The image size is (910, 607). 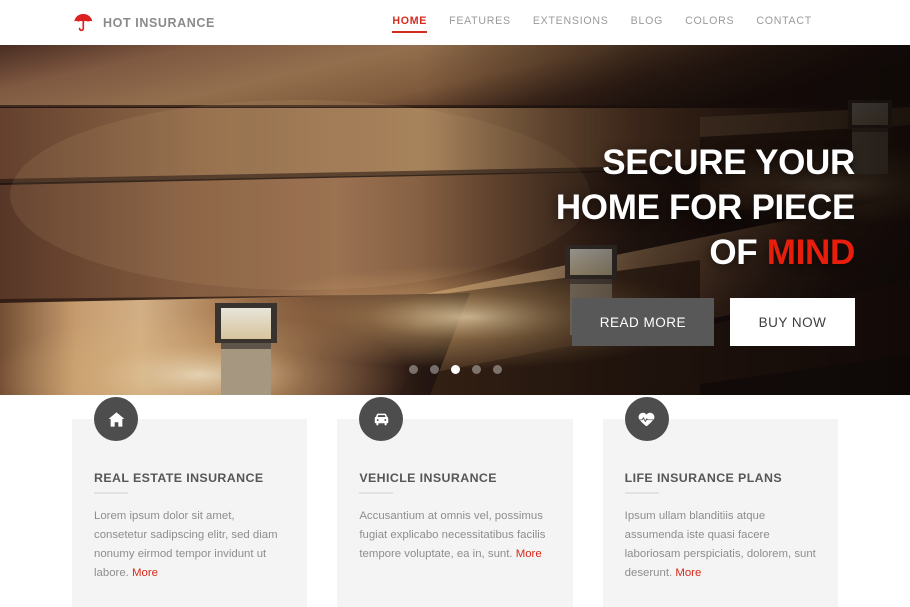 What do you see at coordinates (647, 22) in the screenshot?
I see `nav-item-blog: BLOG` at bounding box center [647, 22].